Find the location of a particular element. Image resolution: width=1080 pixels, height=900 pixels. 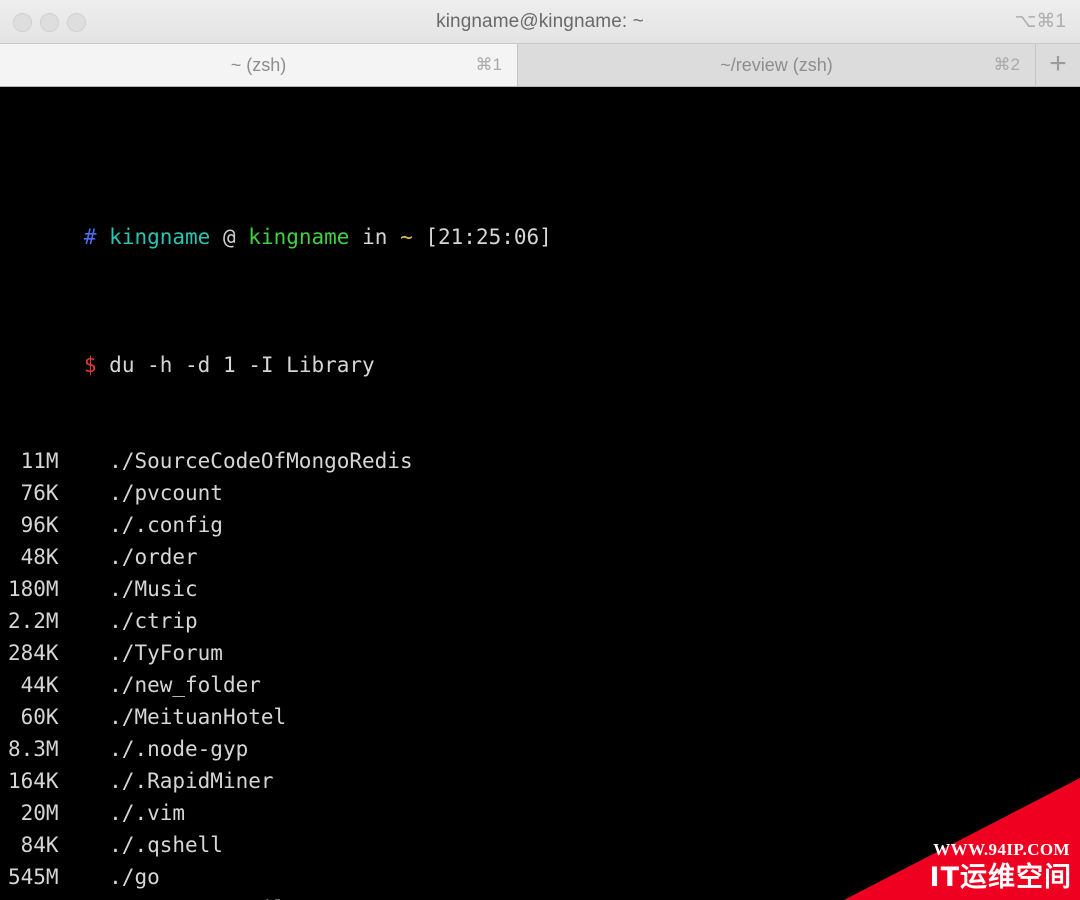

prompt-user: kingname is located at coordinates (160, 237).